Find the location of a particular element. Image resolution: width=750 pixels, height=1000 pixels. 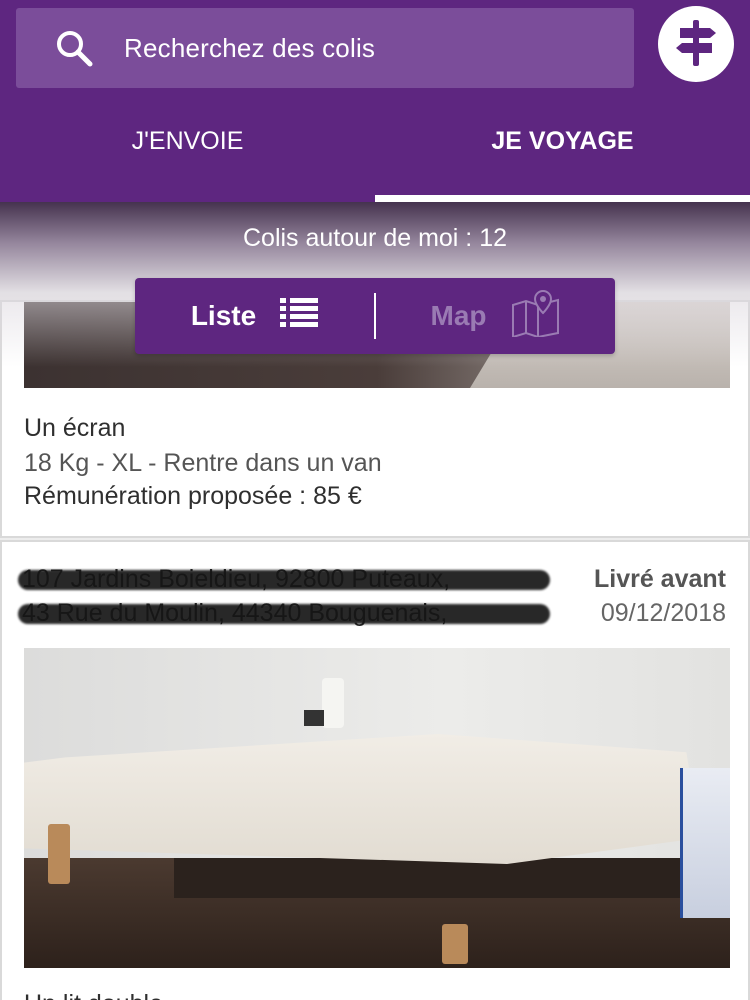

parcel-details: 18 Kg - XL - Rentre dans un van is located at coordinates (203, 463).